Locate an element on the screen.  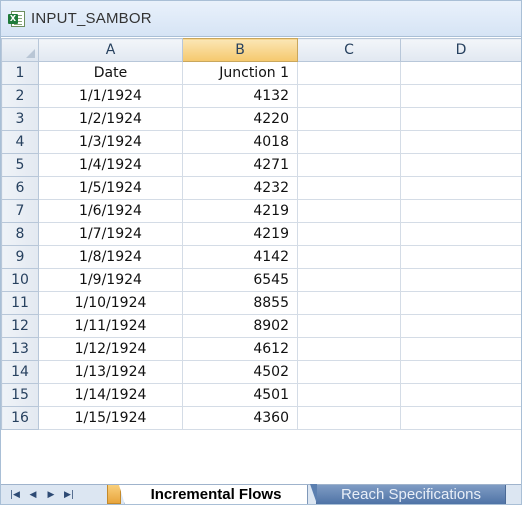
date-cell: 1/15/1924 is located at coordinates (110, 418).